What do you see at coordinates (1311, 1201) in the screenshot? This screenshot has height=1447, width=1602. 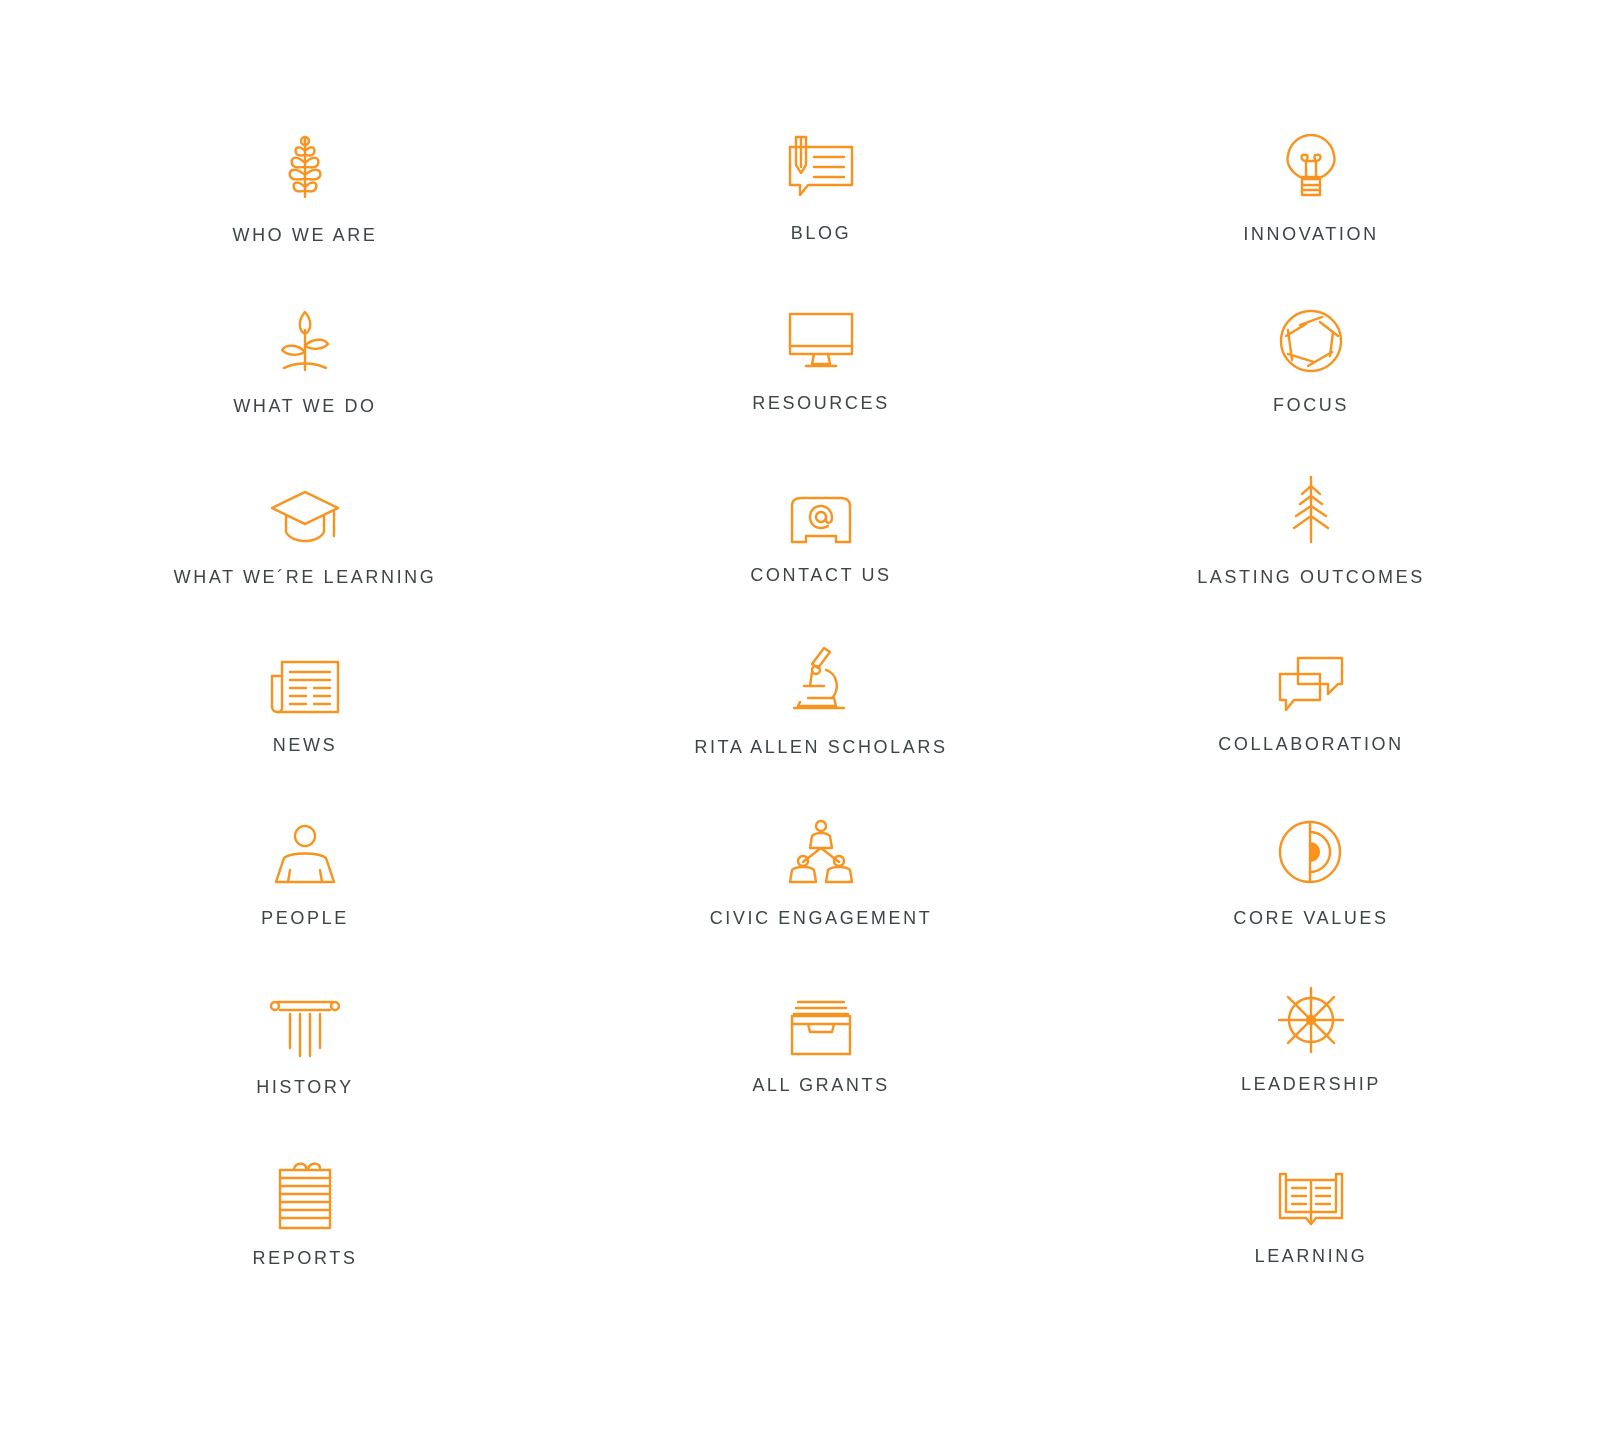 I see `open-book-icon` at bounding box center [1311, 1201].